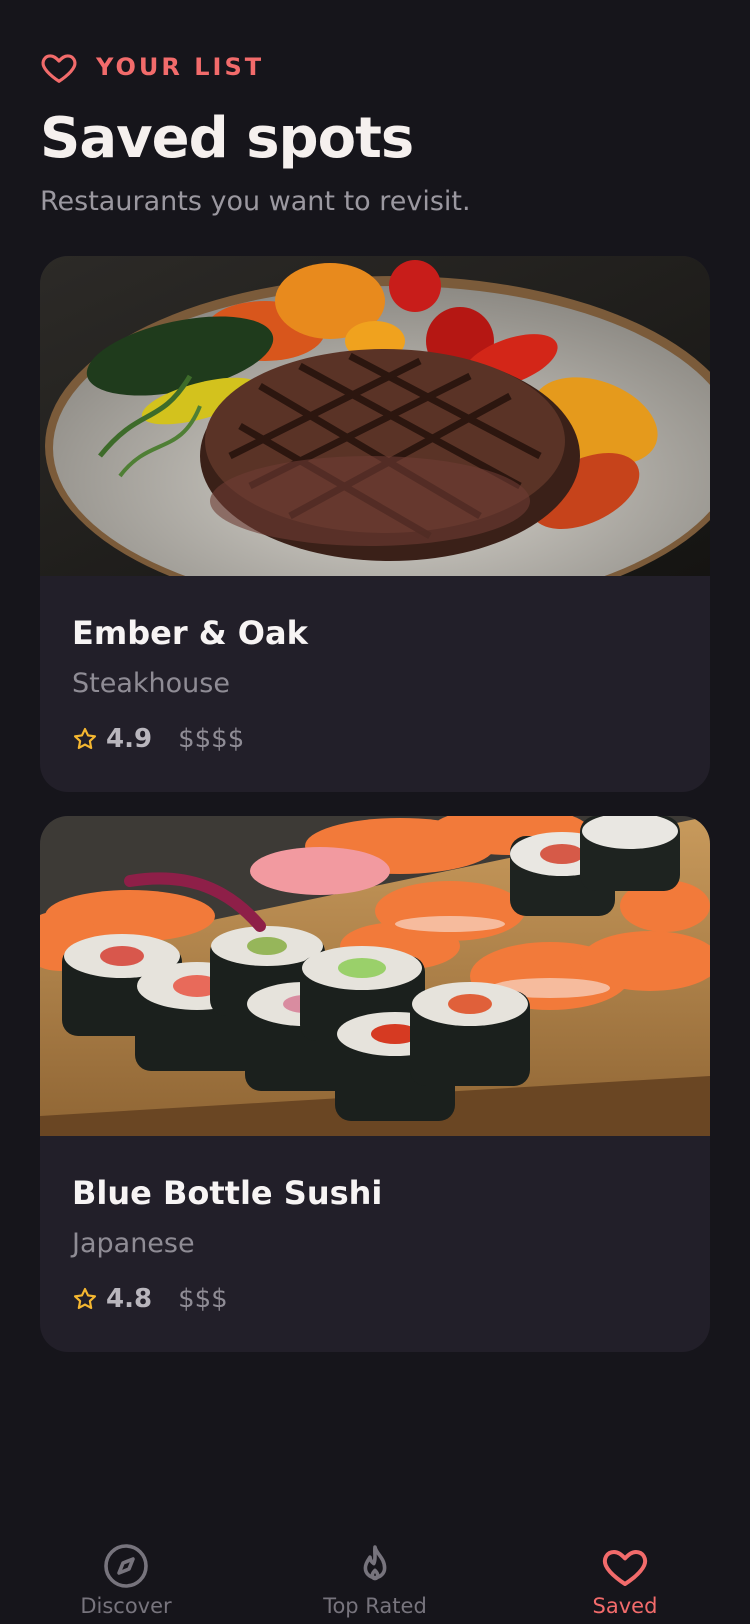 The height and width of the screenshot is (1624, 750). I want to click on bottom-tab-bar: Discover Top Rated Saved, so click(375, 1572).